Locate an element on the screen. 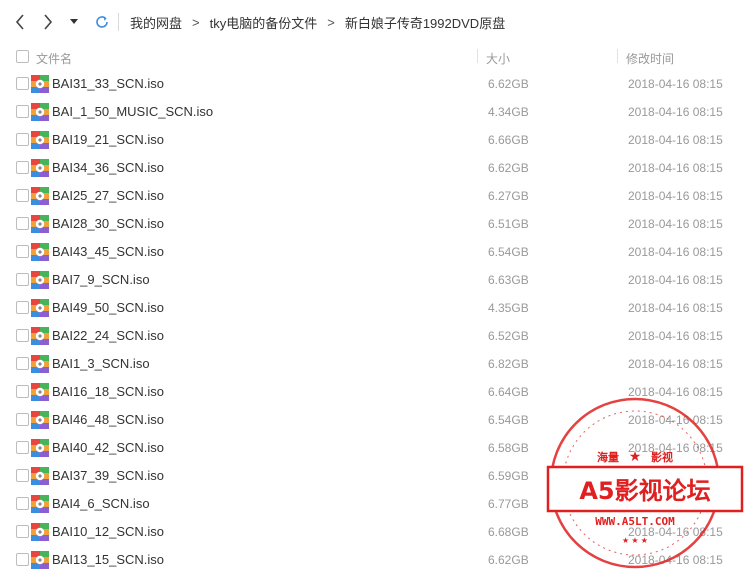 The height and width of the screenshot is (576, 750). file-row: BAI4_6_SCN.iso 6.77GB 2018-04-16 08:15 is located at coordinates (375, 504).